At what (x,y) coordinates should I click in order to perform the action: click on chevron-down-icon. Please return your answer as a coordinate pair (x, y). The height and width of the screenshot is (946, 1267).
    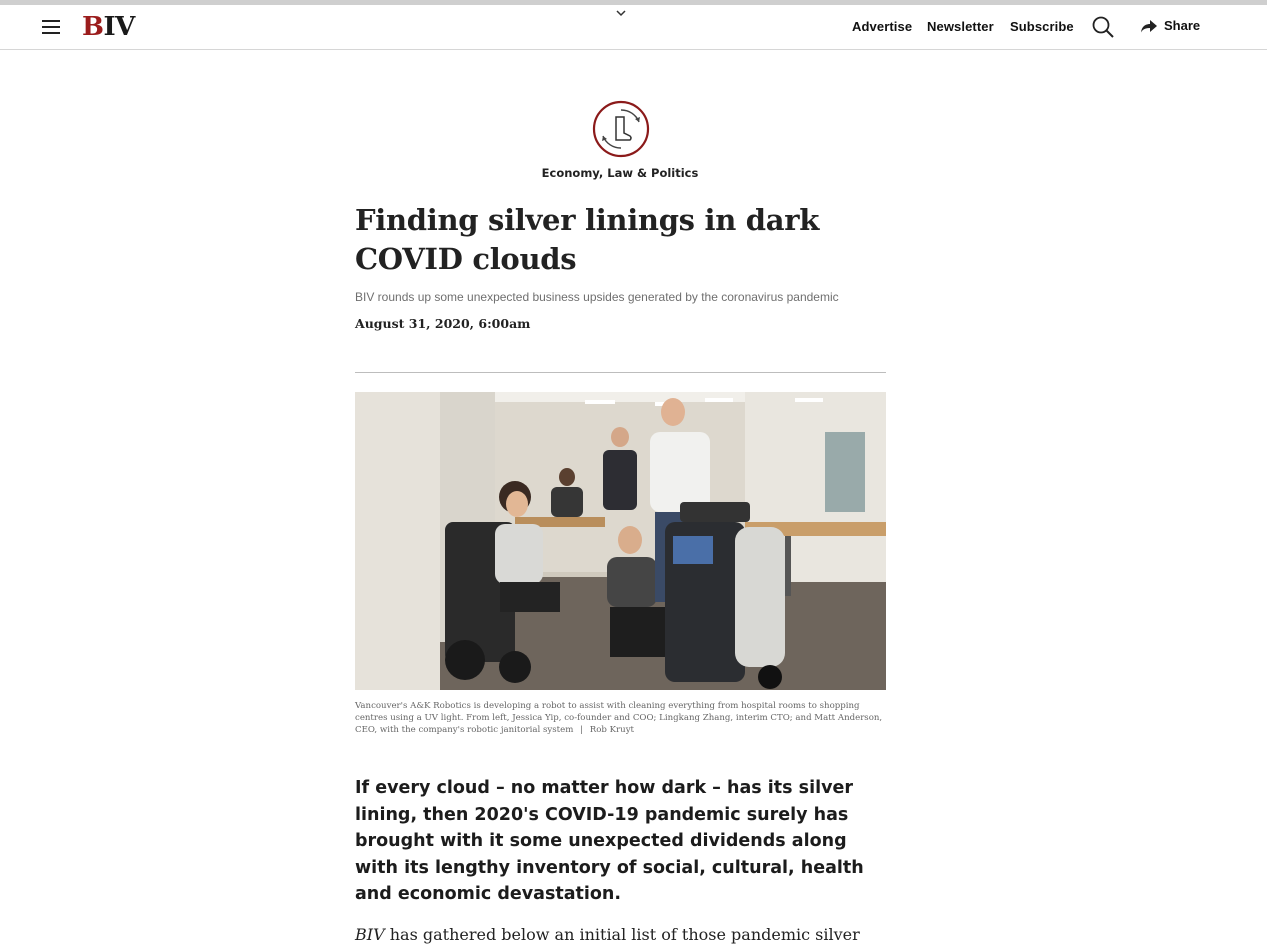
    Looking at the image, I should click on (621, 13).